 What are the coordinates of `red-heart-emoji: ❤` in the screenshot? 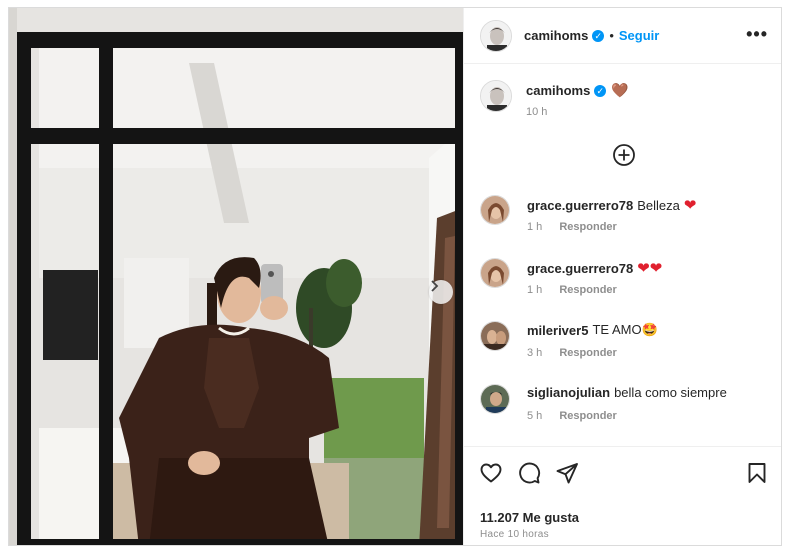 It's located at (690, 205).